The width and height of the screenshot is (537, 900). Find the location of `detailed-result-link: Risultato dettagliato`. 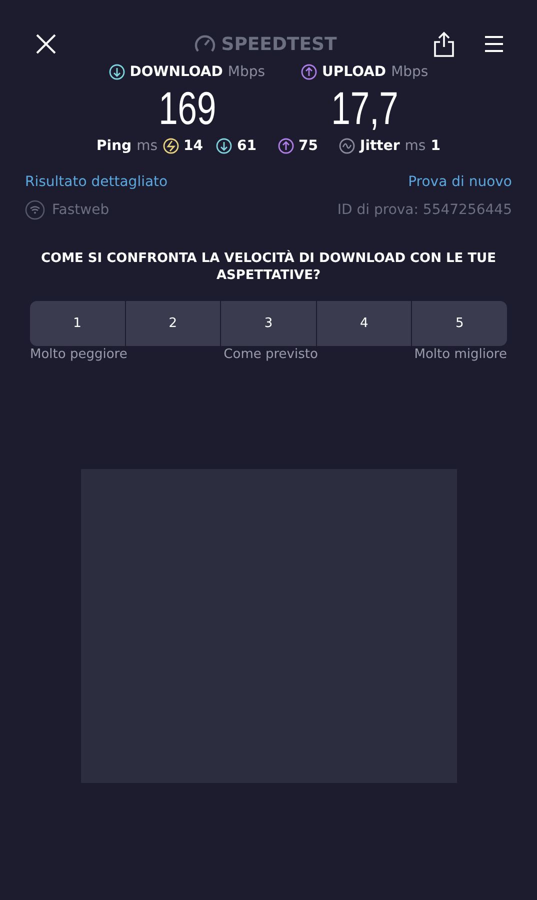

detailed-result-link: Risultato dettagliato is located at coordinates (96, 182).